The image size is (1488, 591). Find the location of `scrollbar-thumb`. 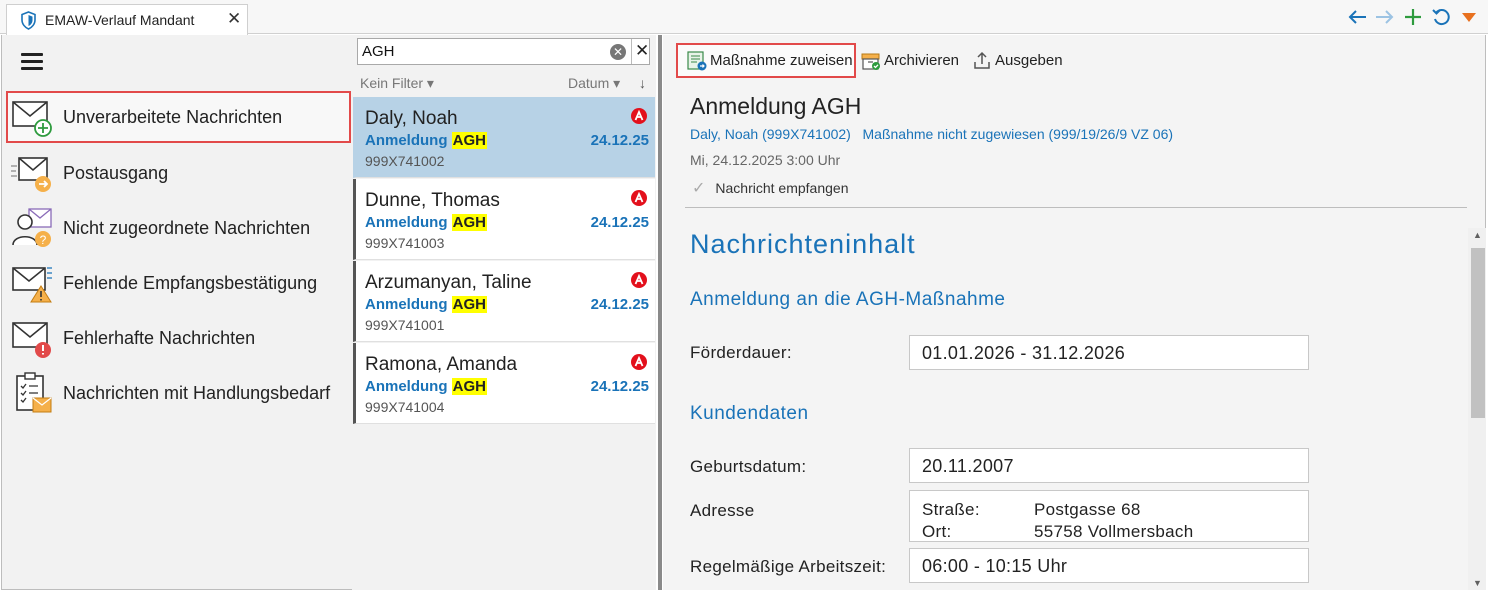

scrollbar-thumb is located at coordinates (1478, 333).